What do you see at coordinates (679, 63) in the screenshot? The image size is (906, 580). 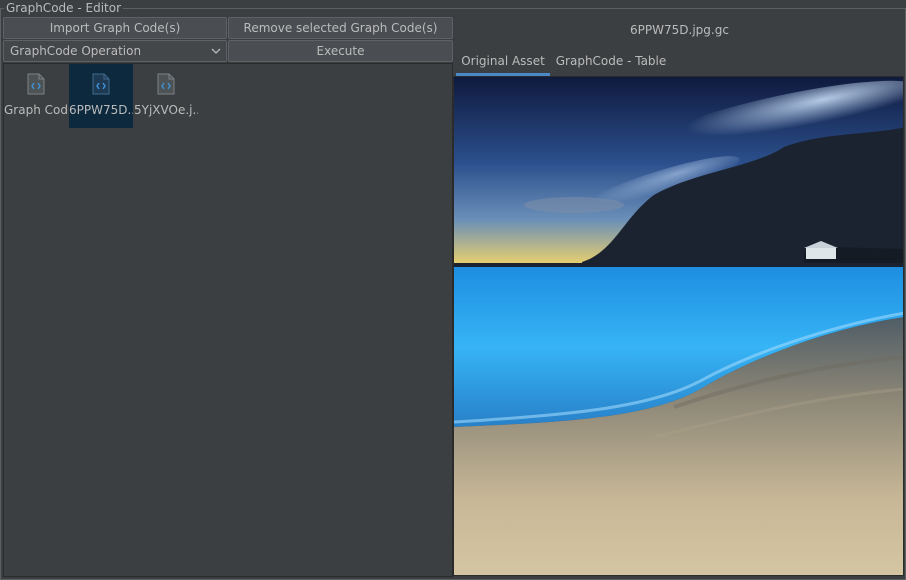 I see `preview-tabs: Original Asset GraphCode - Table` at bounding box center [679, 63].